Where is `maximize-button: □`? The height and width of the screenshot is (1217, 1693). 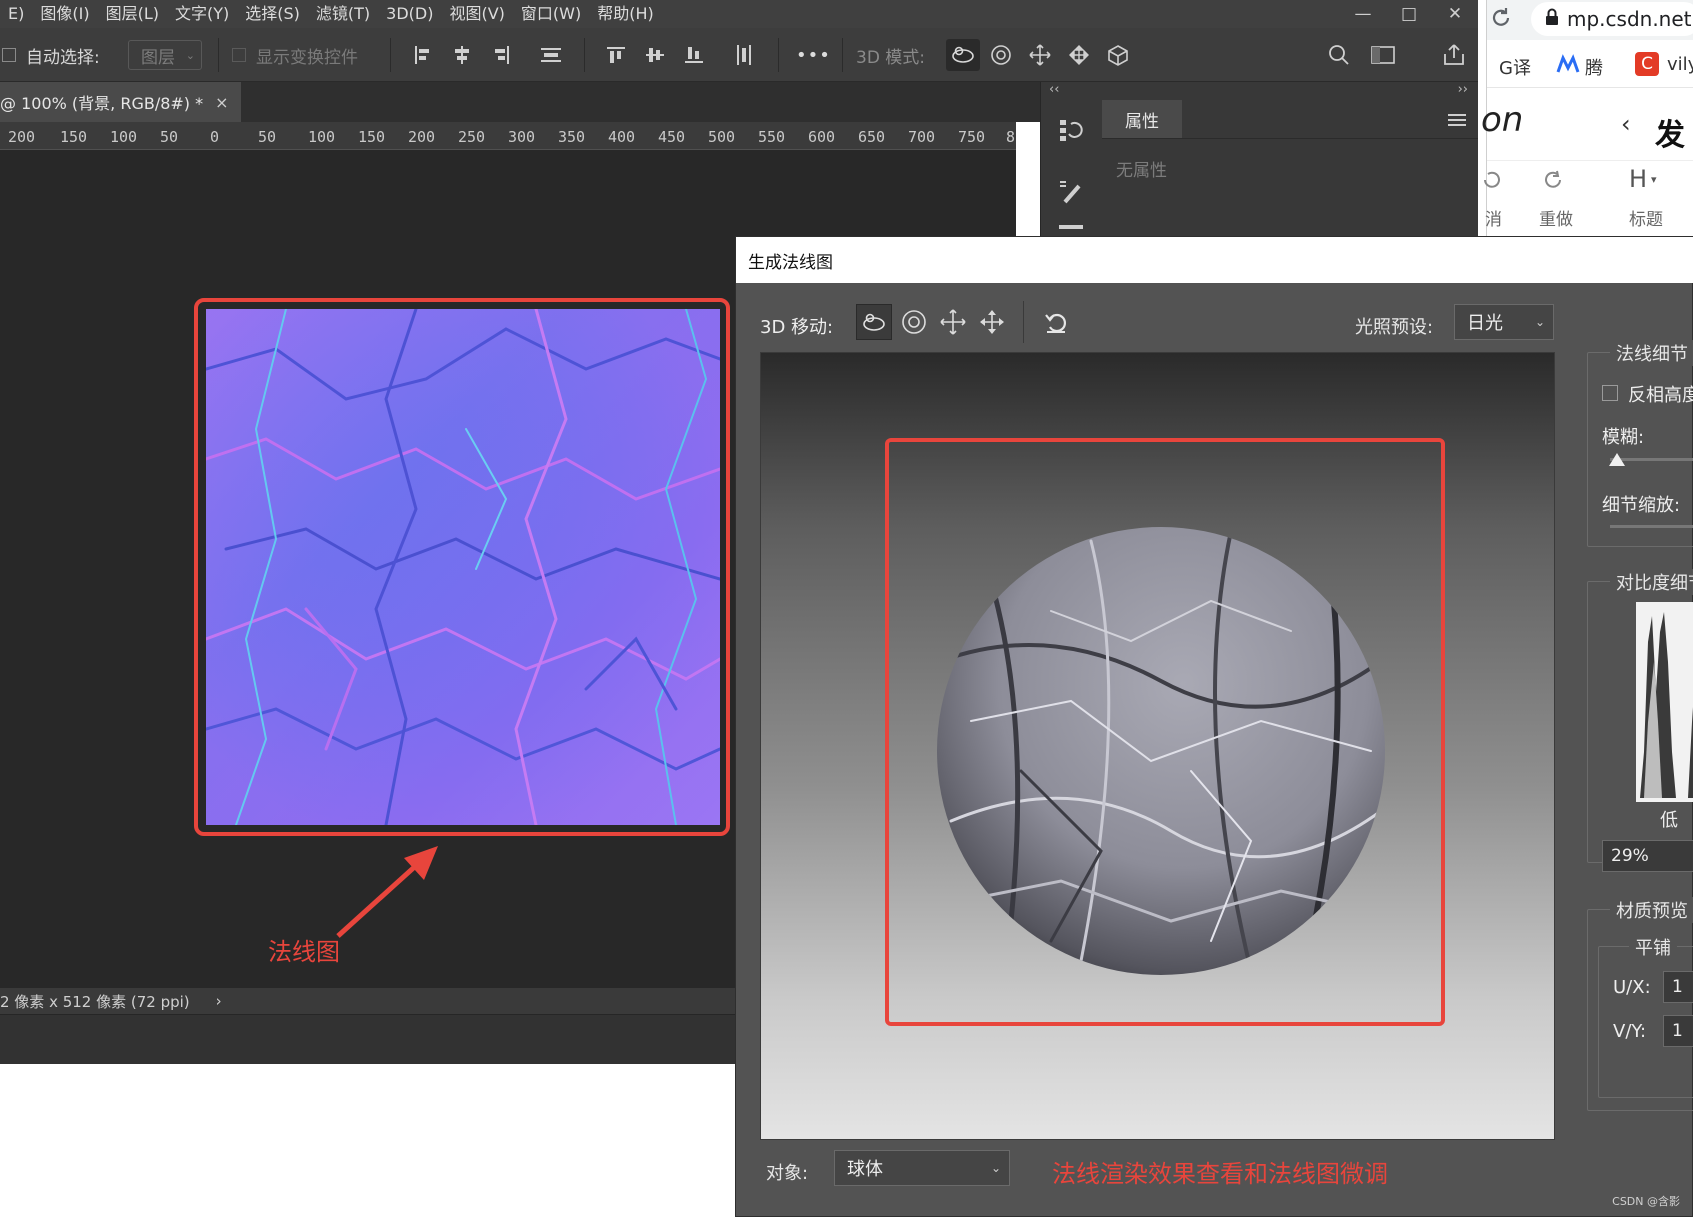 maximize-button: □ is located at coordinates (1409, 14).